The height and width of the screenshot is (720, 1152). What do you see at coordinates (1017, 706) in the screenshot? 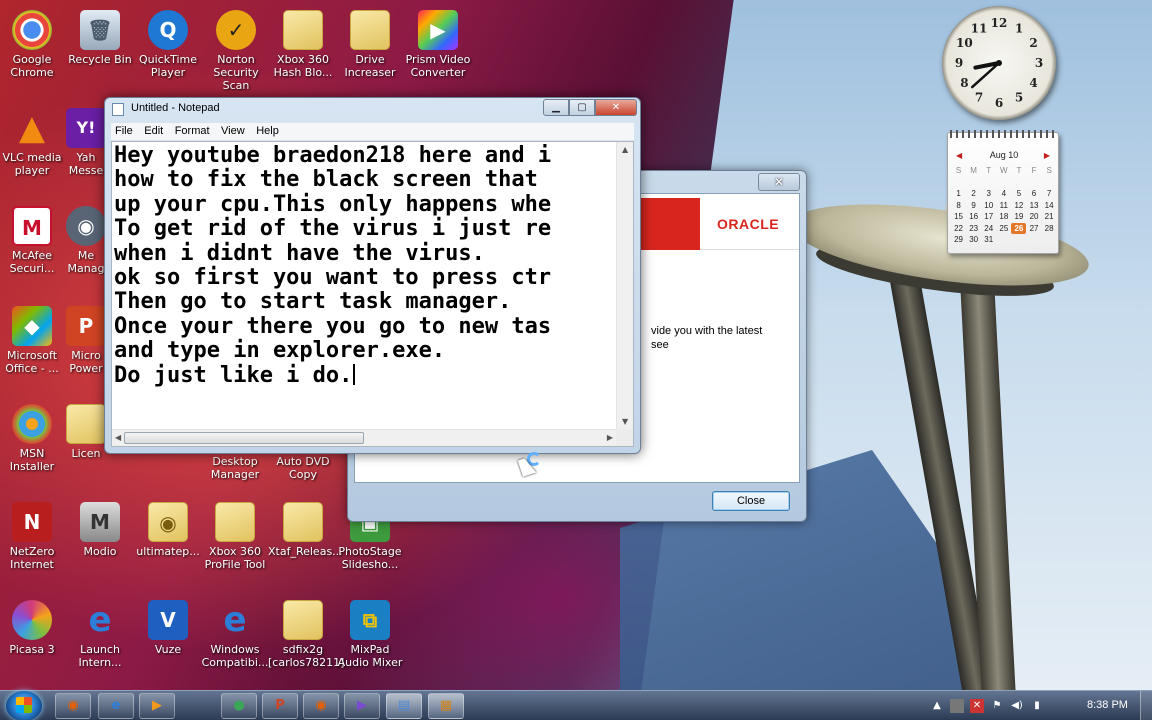
I see `tray-volume-icon: ◀)` at bounding box center [1017, 706].